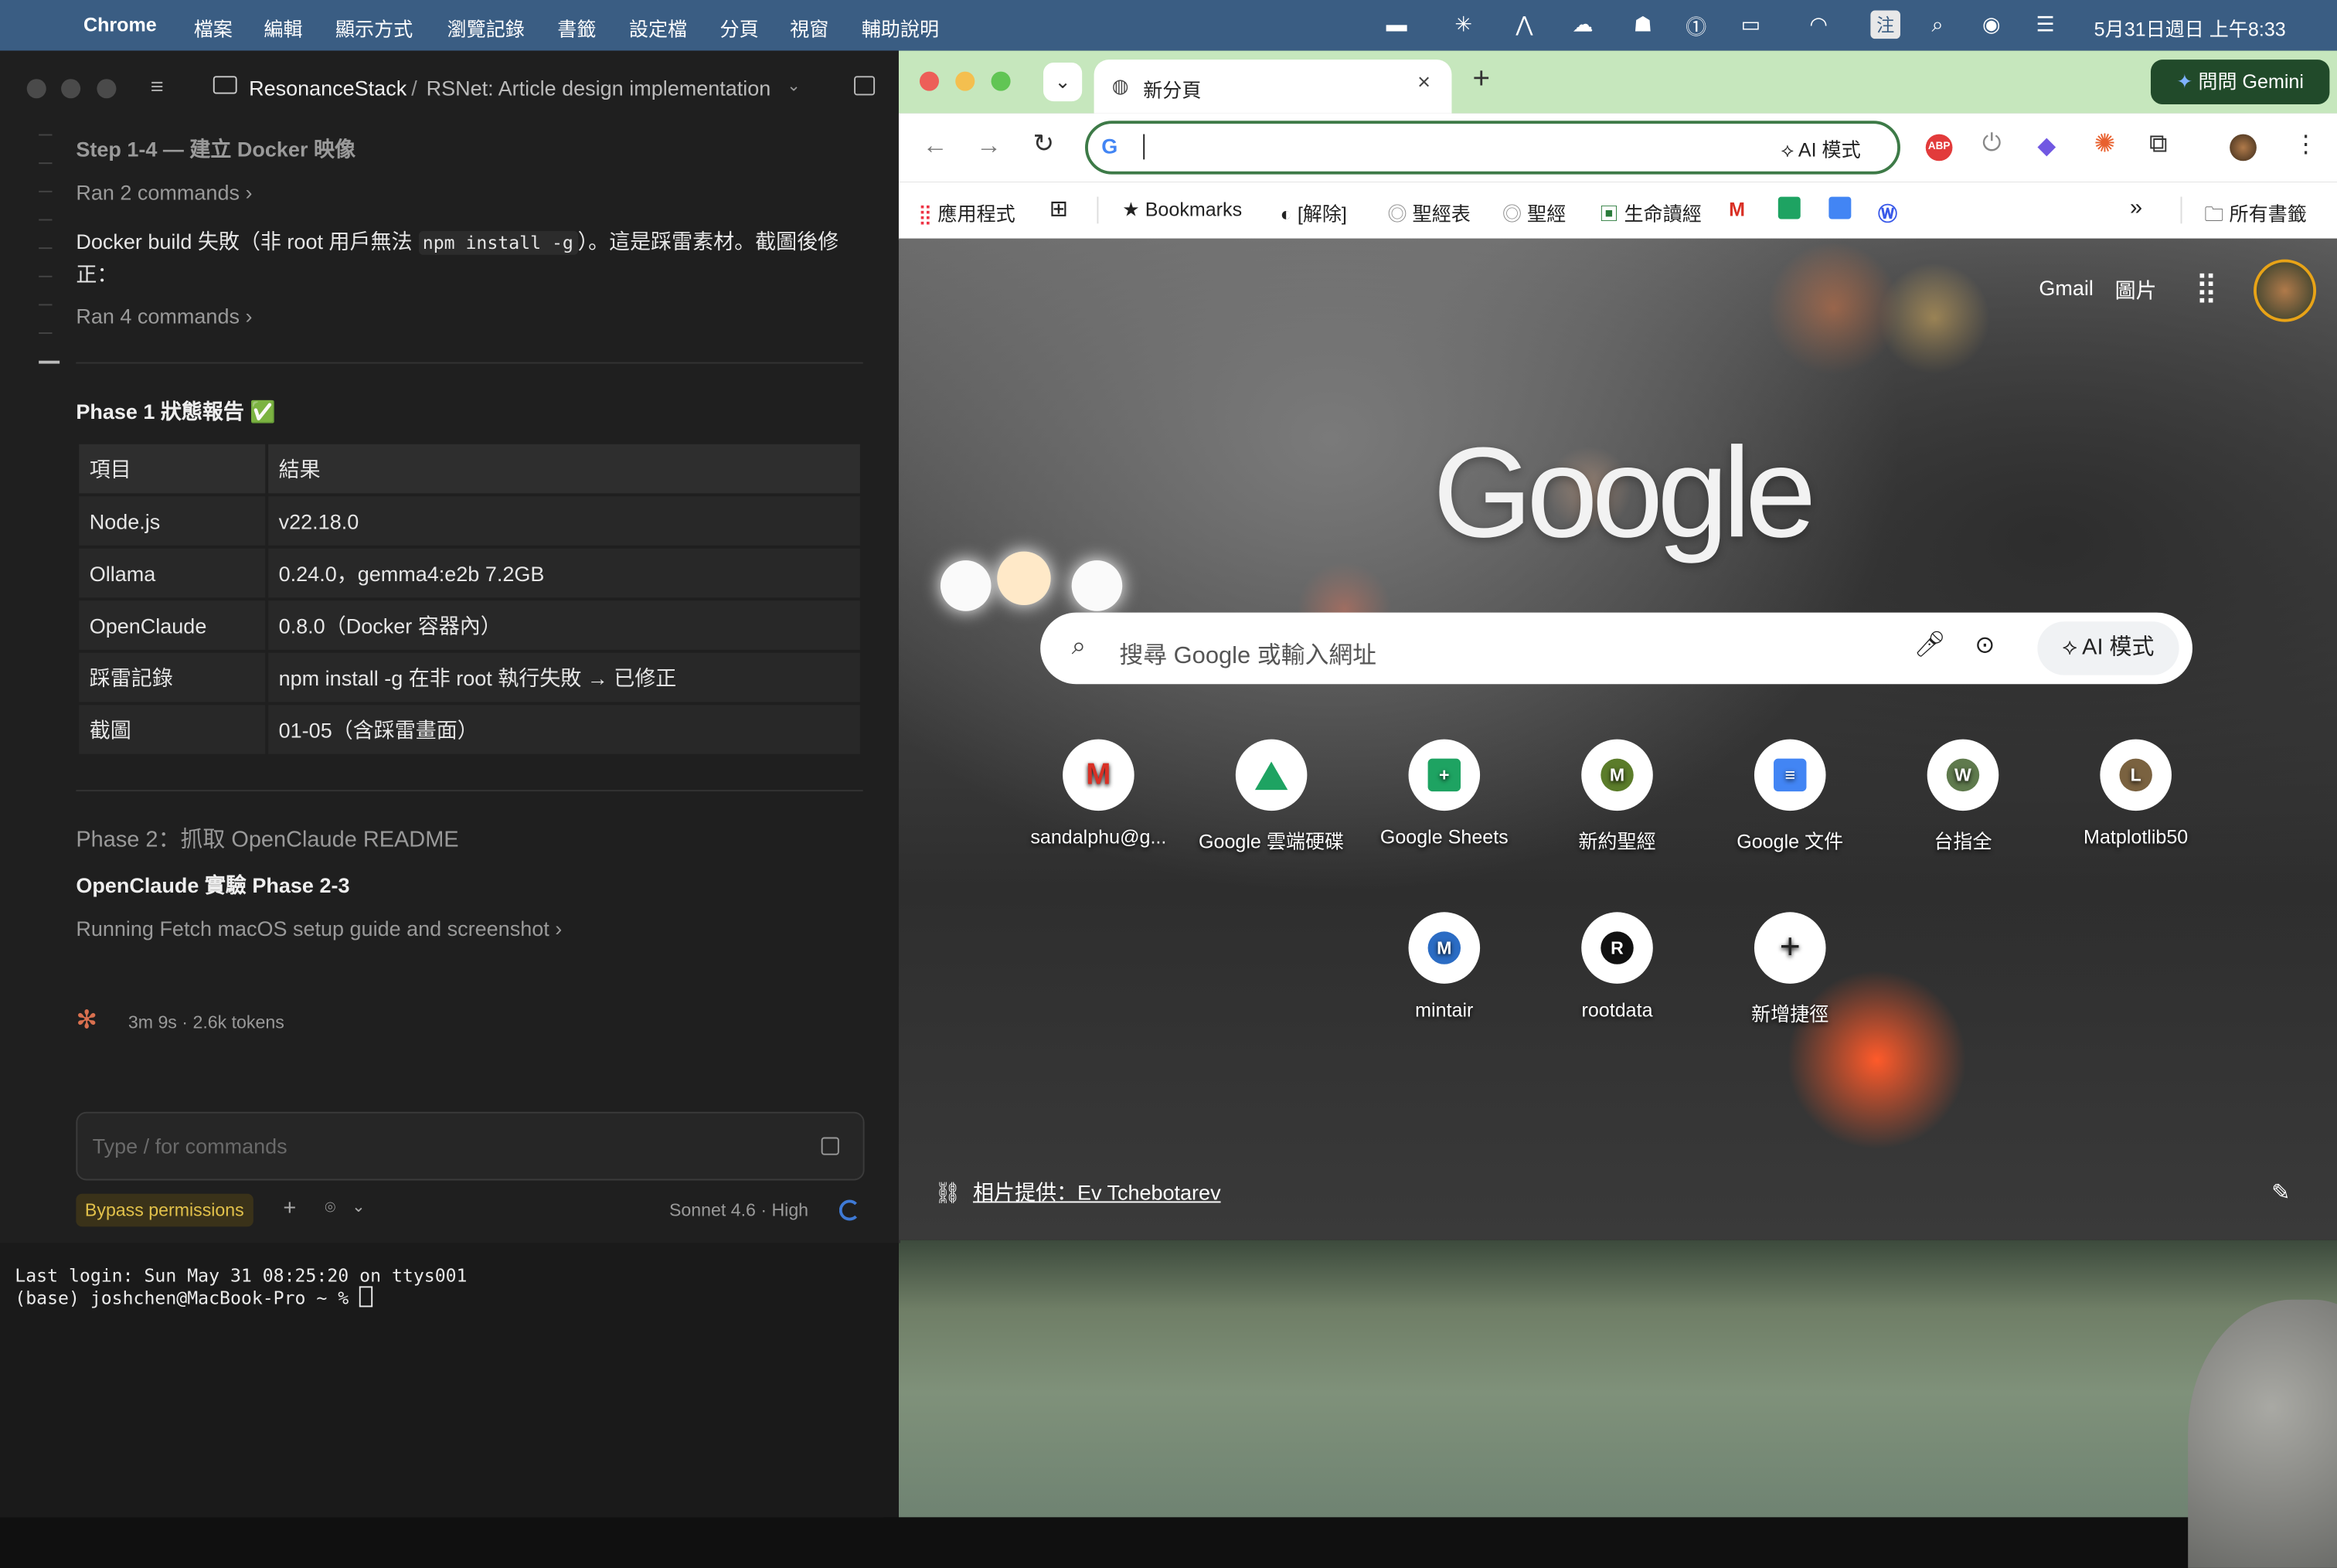 The width and height of the screenshot is (2337, 1568). I want to click on bookmark-life-study: ▣ 生命讀經, so click(1650, 213).